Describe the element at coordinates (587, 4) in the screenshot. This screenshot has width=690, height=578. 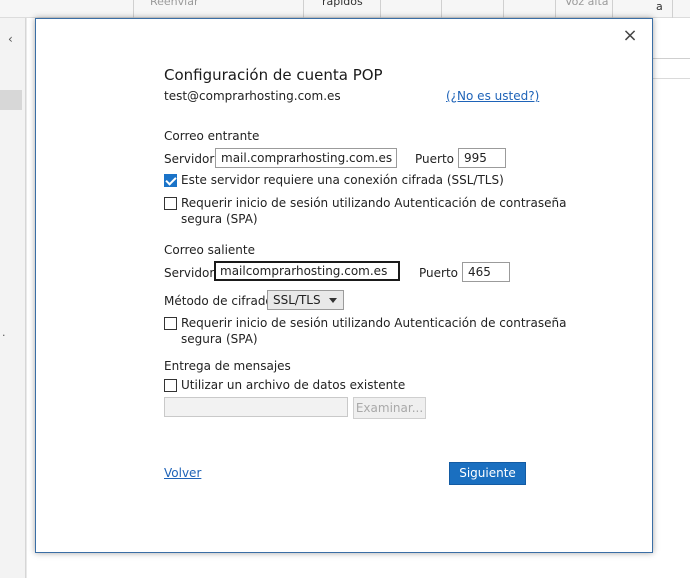
I see `ribbon-voz-alta-label: Voz alta` at that location.